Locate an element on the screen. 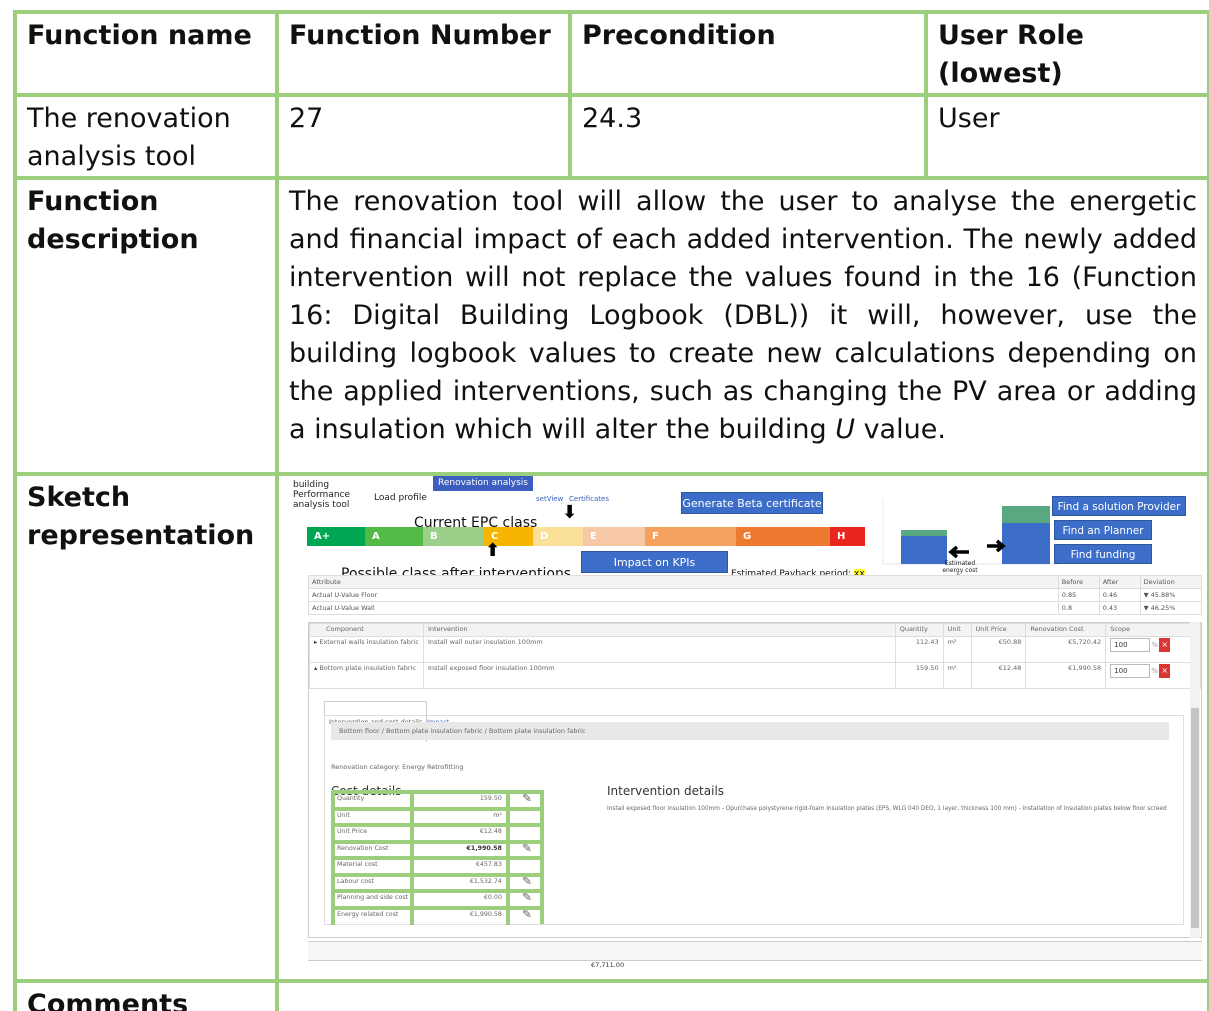 The height and width of the screenshot is (1011, 1209). cost-row: Quantity 159.50 ✎ is located at coordinates (437, 799).